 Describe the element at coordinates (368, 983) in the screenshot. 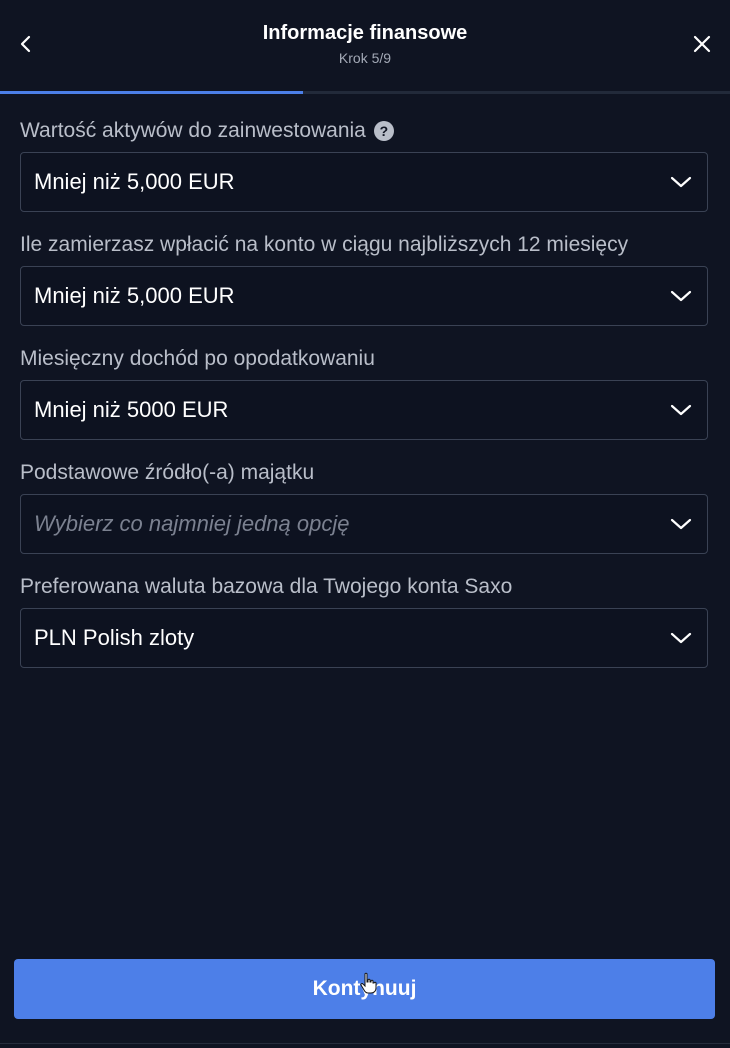

I see `hand-cursor-icon` at that location.